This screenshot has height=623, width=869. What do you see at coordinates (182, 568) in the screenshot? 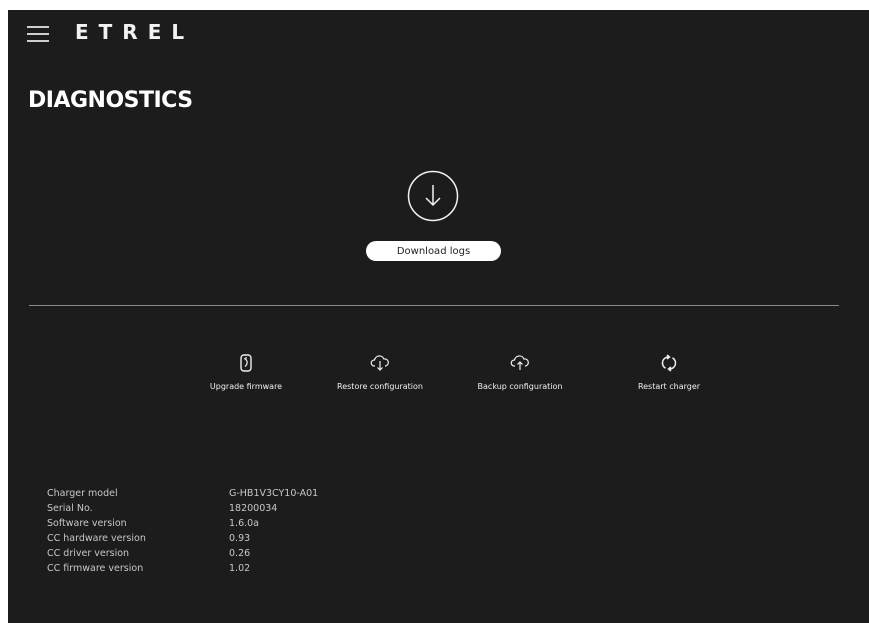
I see `info-row-cc-firmware-version: CC firmware version 1.02` at bounding box center [182, 568].